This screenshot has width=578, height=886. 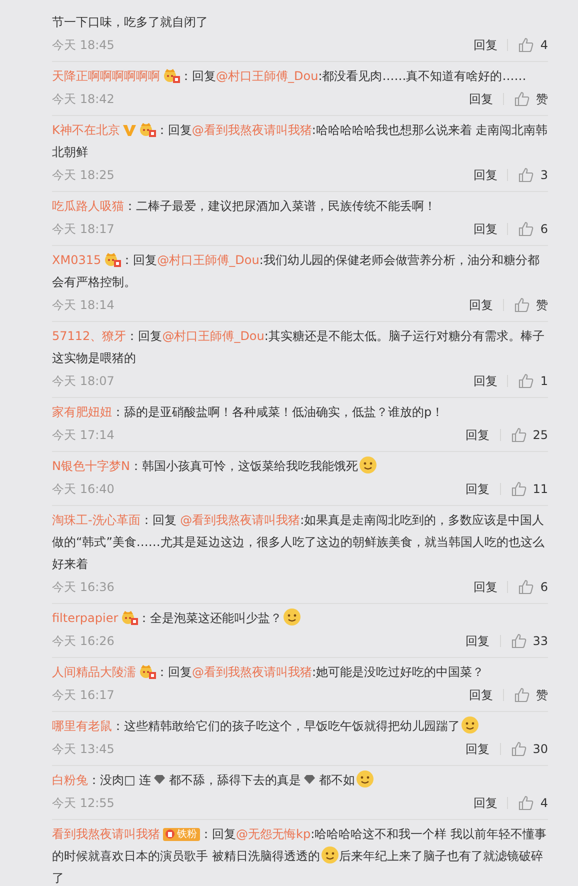 What do you see at coordinates (84, 749) in the screenshot?
I see `comment-time: 今天 13:45` at bounding box center [84, 749].